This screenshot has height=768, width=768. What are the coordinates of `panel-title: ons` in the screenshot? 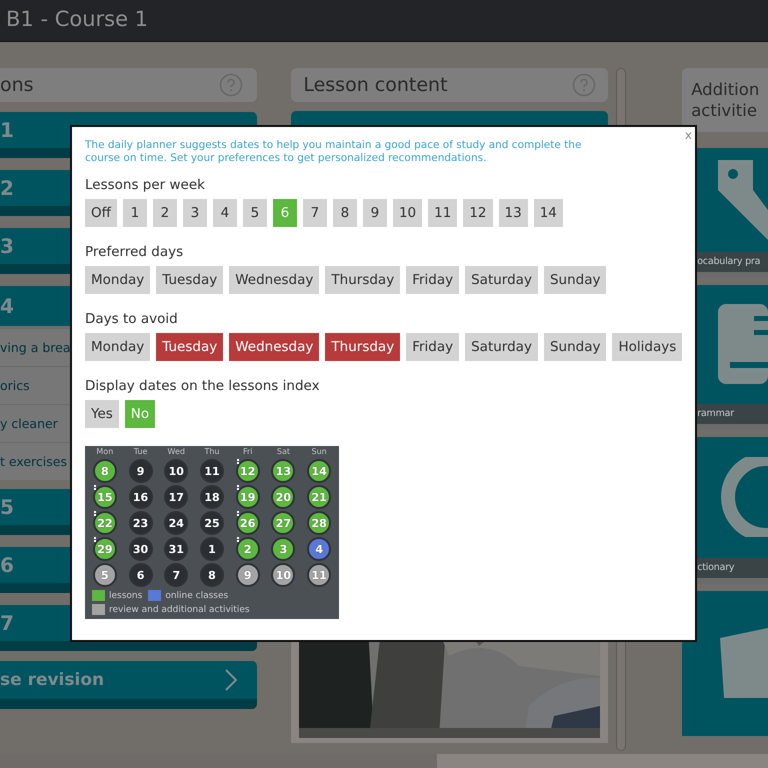 It's located at (17, 85).